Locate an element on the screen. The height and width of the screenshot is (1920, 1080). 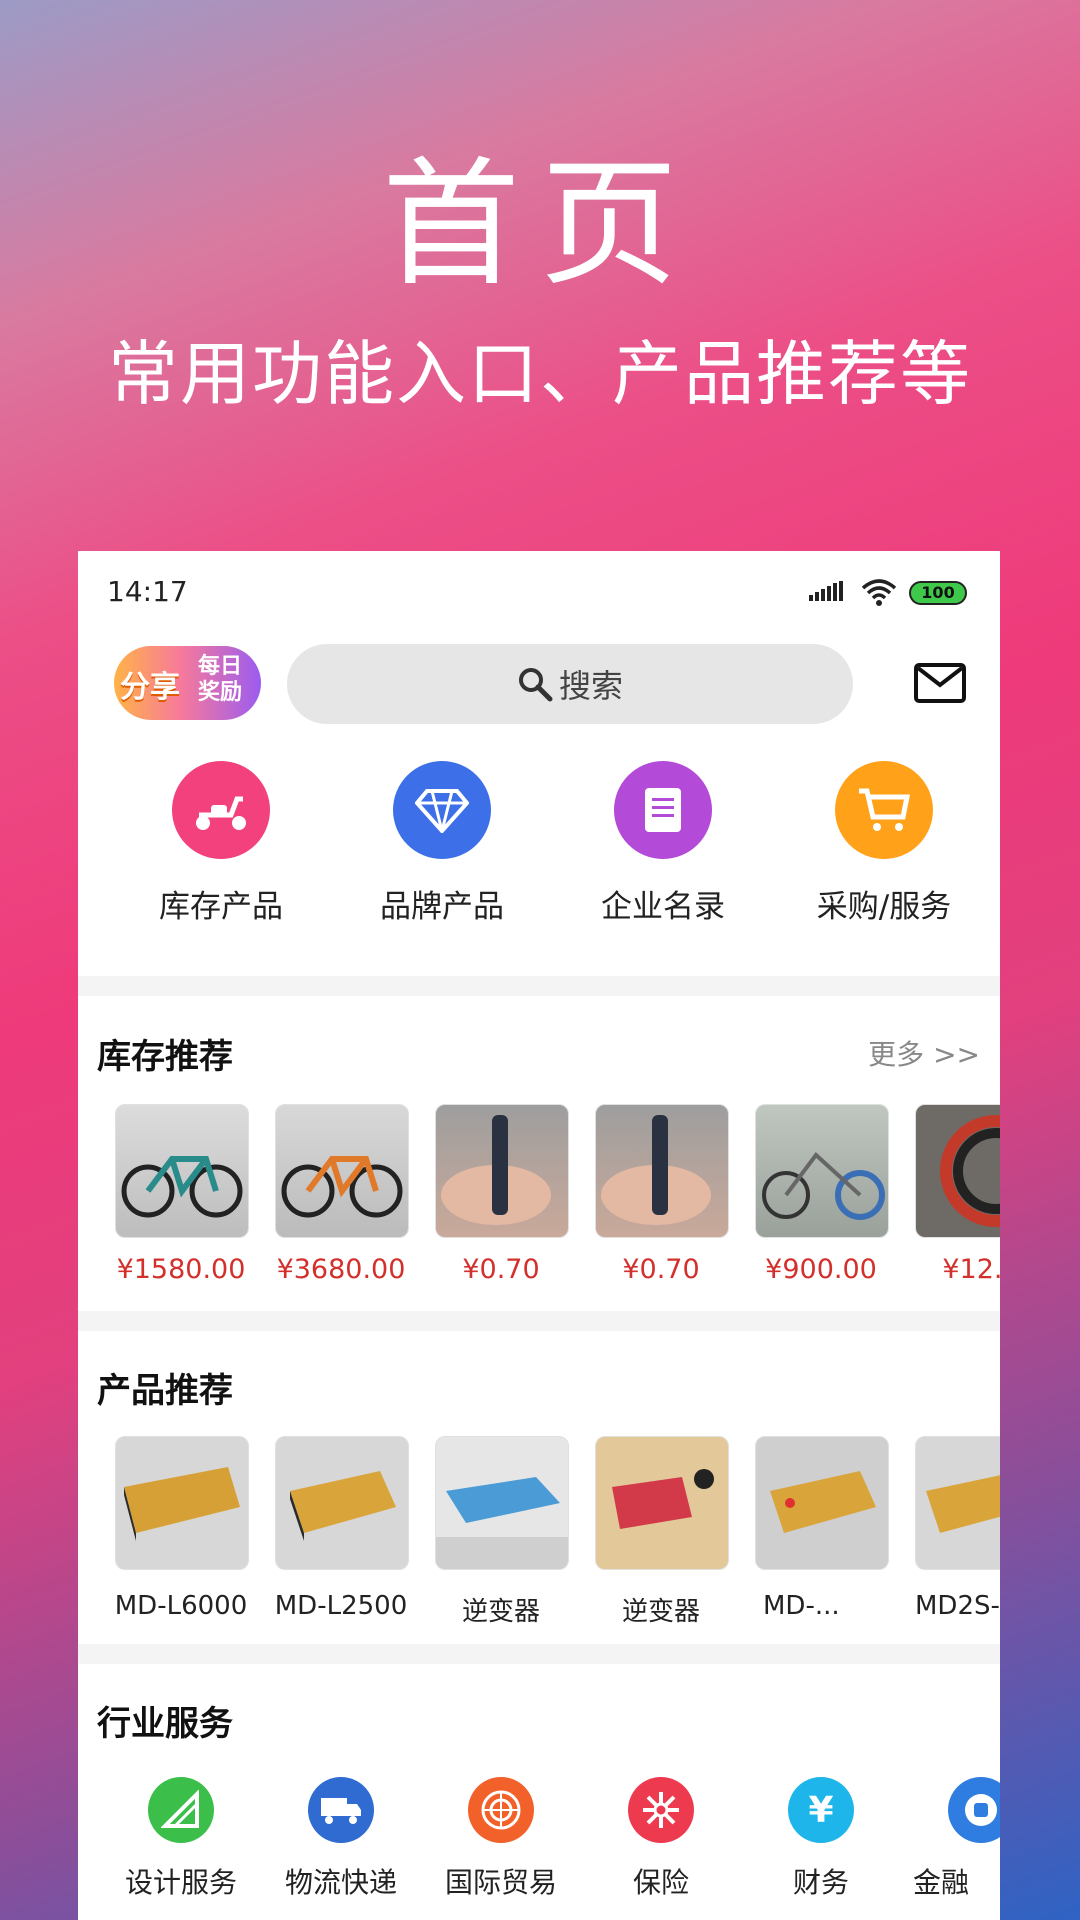
bicycle-orange-image is located at coordinates (342, 1187).